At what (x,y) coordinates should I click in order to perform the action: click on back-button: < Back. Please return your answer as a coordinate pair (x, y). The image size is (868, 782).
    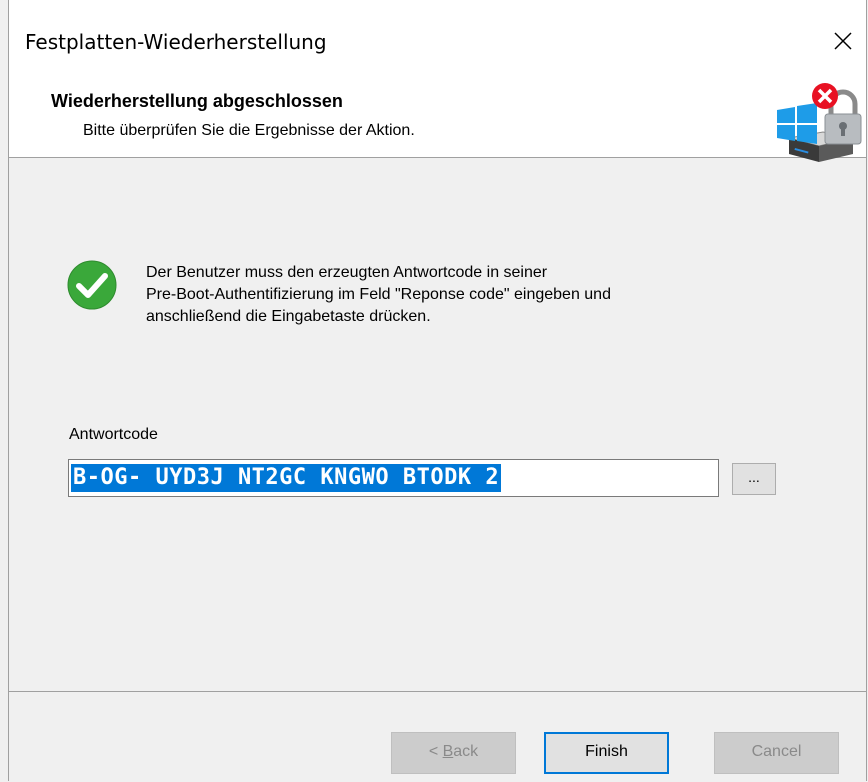
    Looking at the image, I should click on (453, 753).